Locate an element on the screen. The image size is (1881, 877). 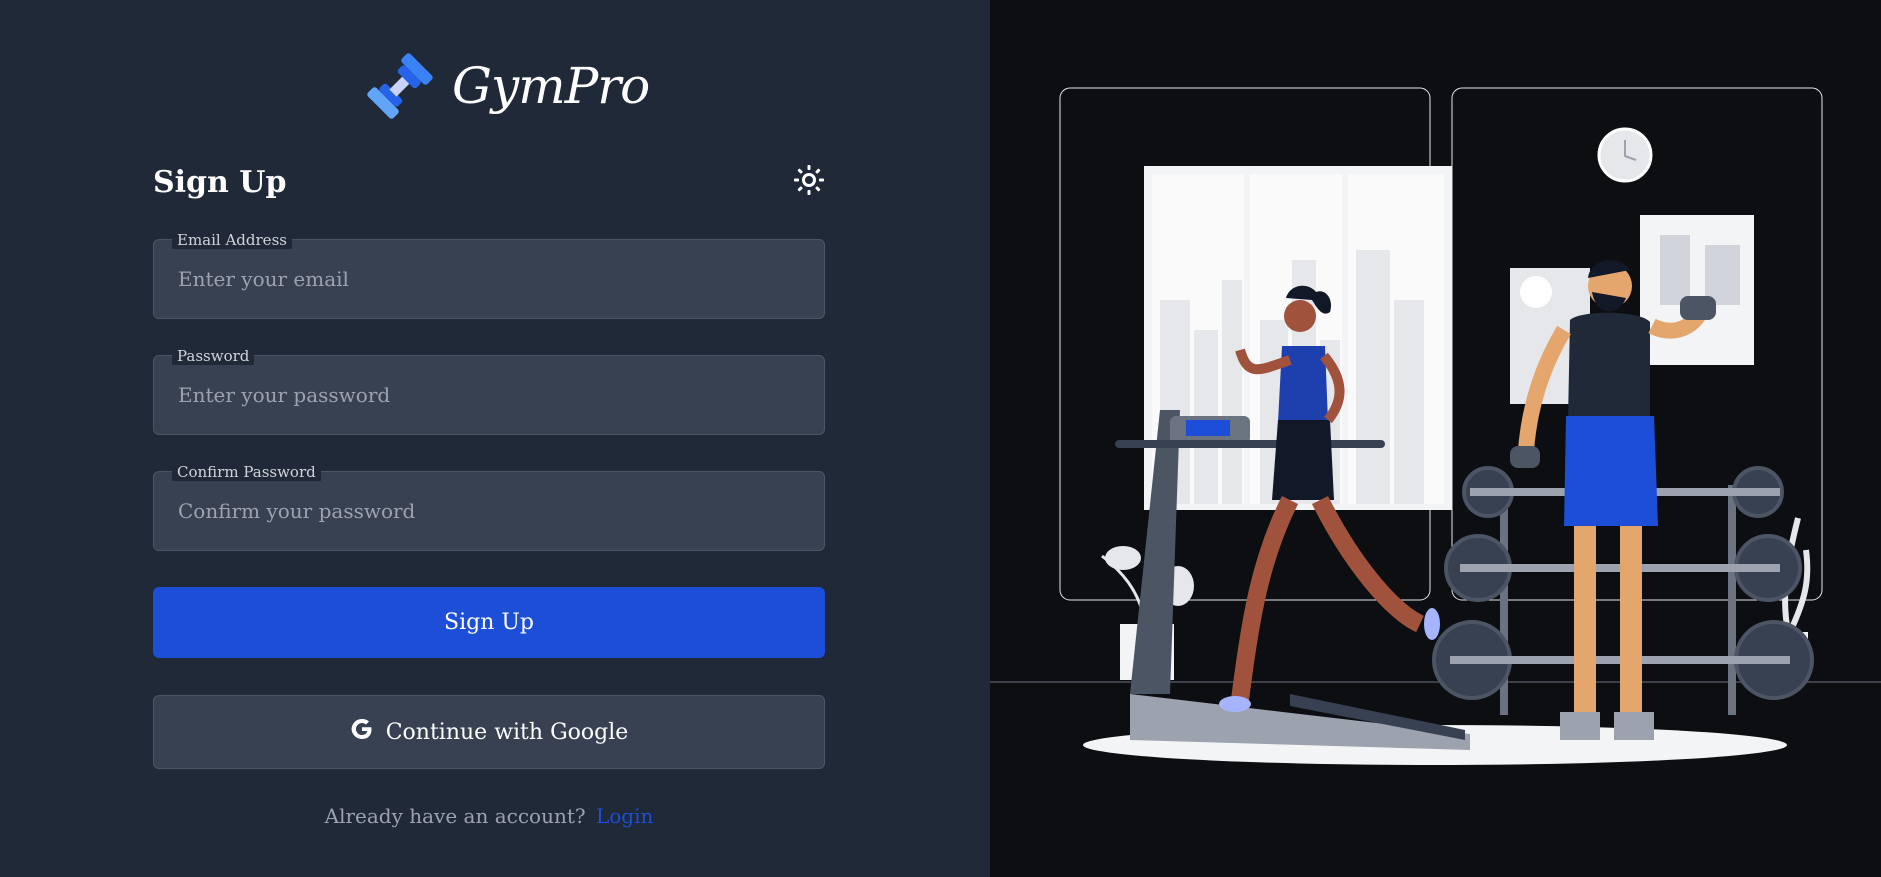
login-prompt: Already have an account? Login is located at coordinates (489, 816).